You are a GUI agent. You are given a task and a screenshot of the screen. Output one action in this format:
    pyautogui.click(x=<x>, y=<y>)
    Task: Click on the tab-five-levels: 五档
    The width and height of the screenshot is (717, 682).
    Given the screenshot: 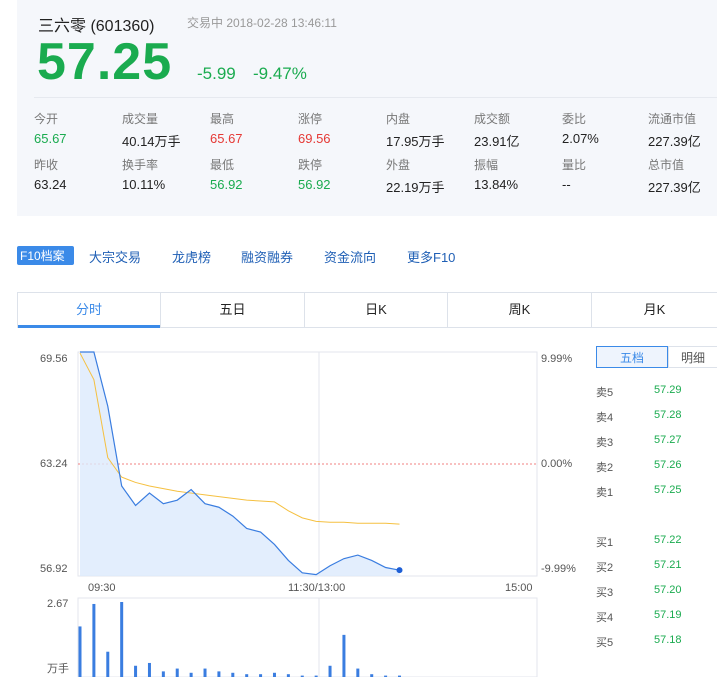 What is the action you would take?
    pyautogui.click(x=632, y=357)
    